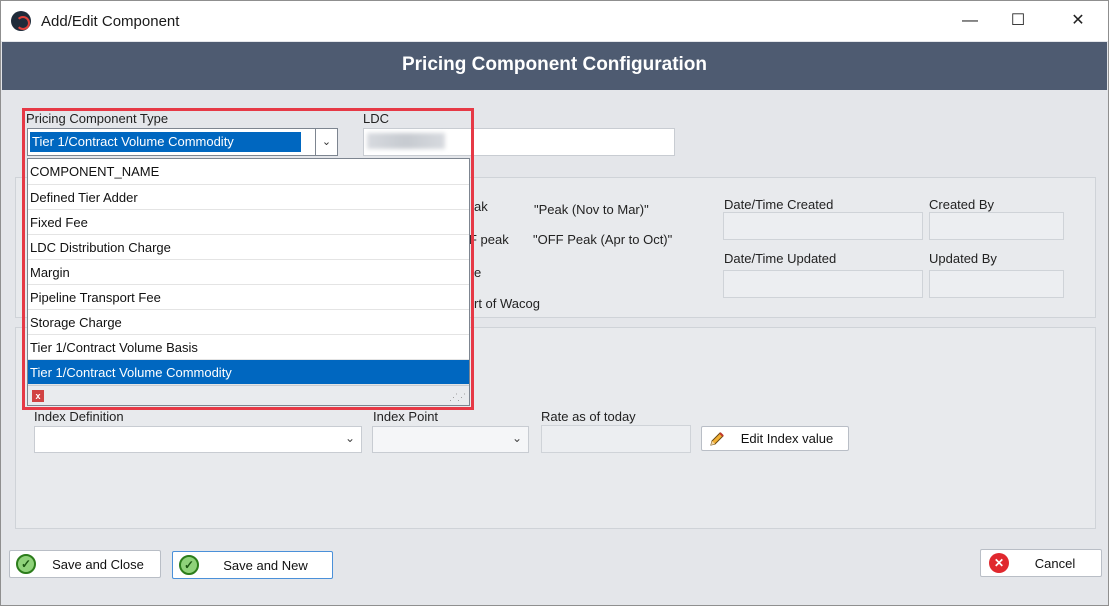 Image resolution: width=1109 pixels, height=606 pixels. I want to click on edit-index-value-button: Edit Index value, so click(775, 438).